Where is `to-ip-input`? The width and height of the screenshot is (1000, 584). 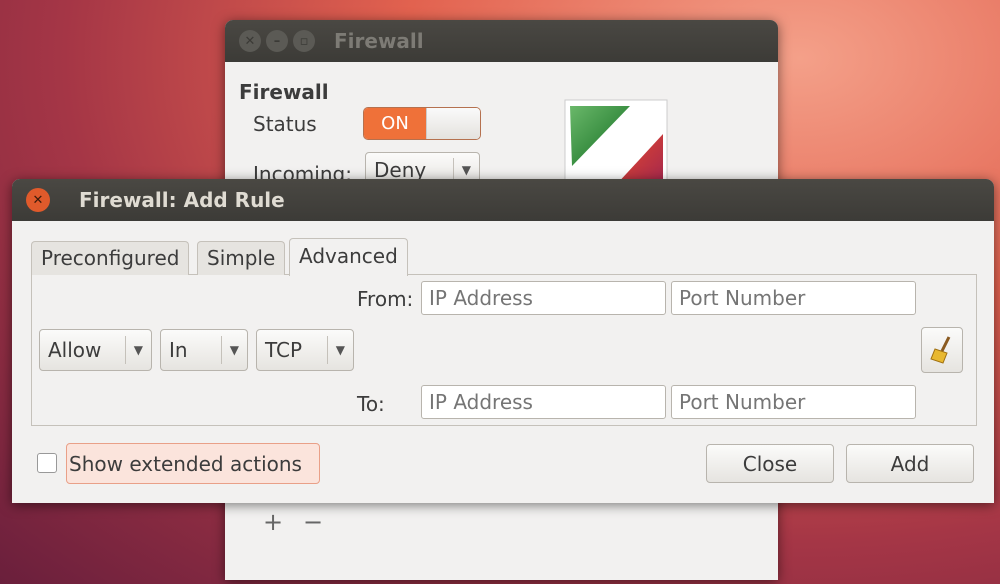
to-ip-input is located at coordinates (543, 402).